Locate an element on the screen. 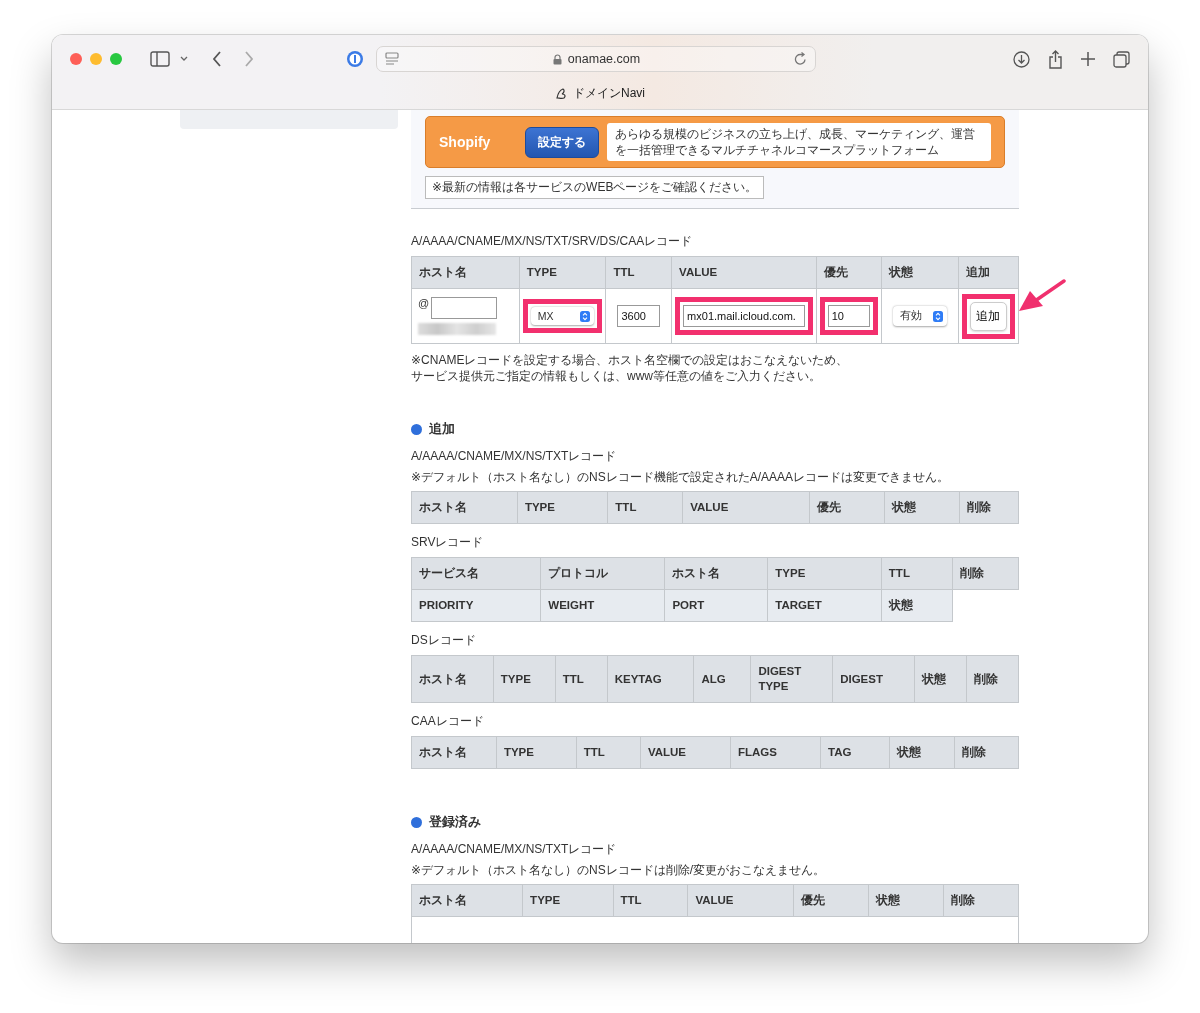 This screenshot has height=1013, width=1200. browser-tab: ドメインNavi is located at coordinates (600, 93).